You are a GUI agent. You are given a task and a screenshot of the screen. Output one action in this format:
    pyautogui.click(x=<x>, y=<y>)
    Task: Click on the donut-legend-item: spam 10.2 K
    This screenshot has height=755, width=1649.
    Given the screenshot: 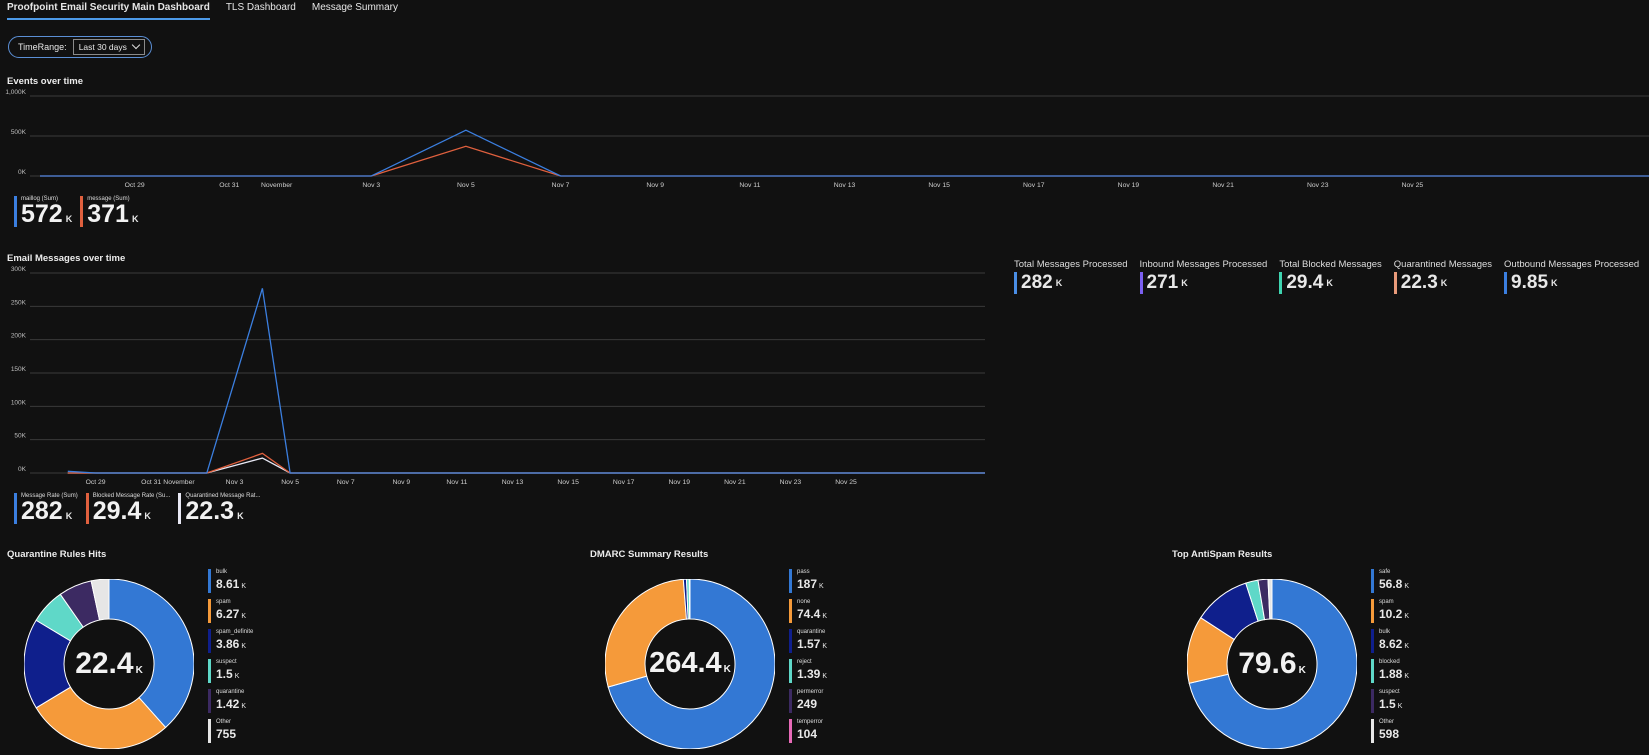 What is the action you would take?
    pyautogui.click(x=1390, y=611)
    